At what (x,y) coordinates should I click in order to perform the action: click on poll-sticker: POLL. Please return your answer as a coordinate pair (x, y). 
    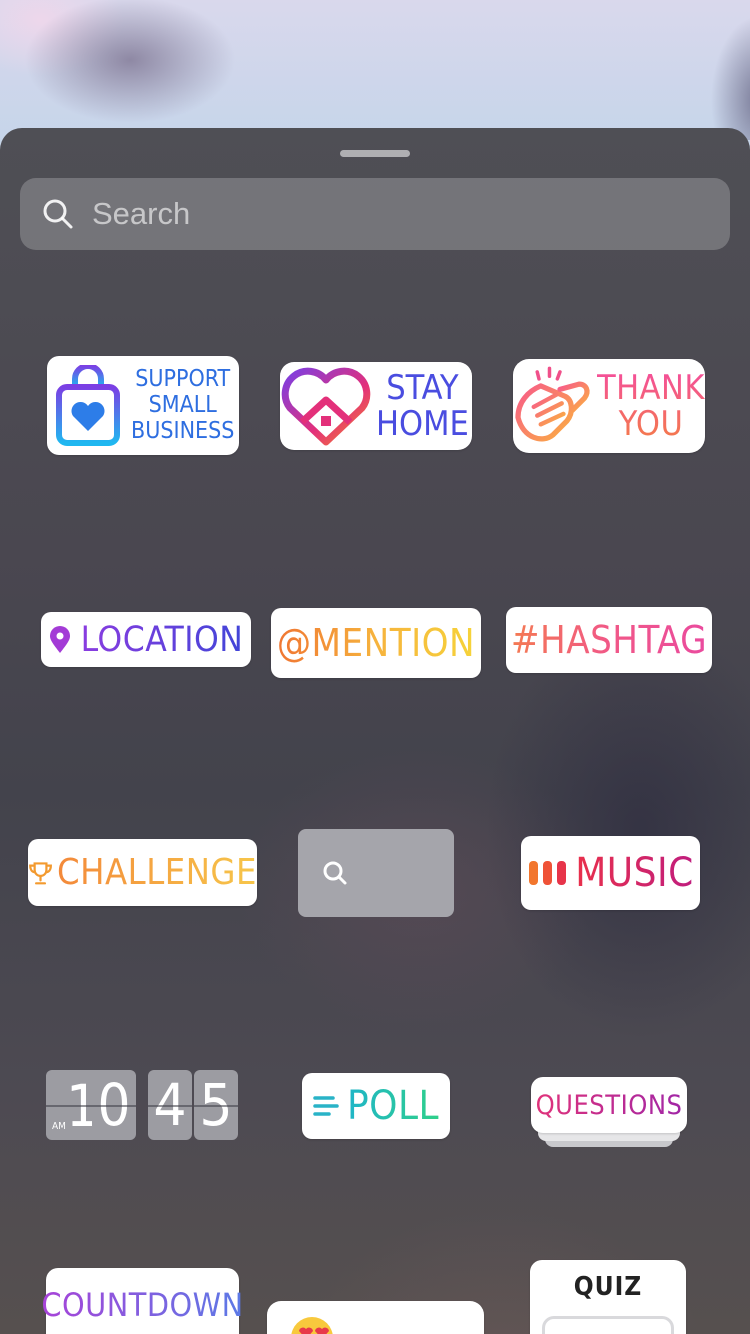
    Looking at the image, I should click on (376, 1106).